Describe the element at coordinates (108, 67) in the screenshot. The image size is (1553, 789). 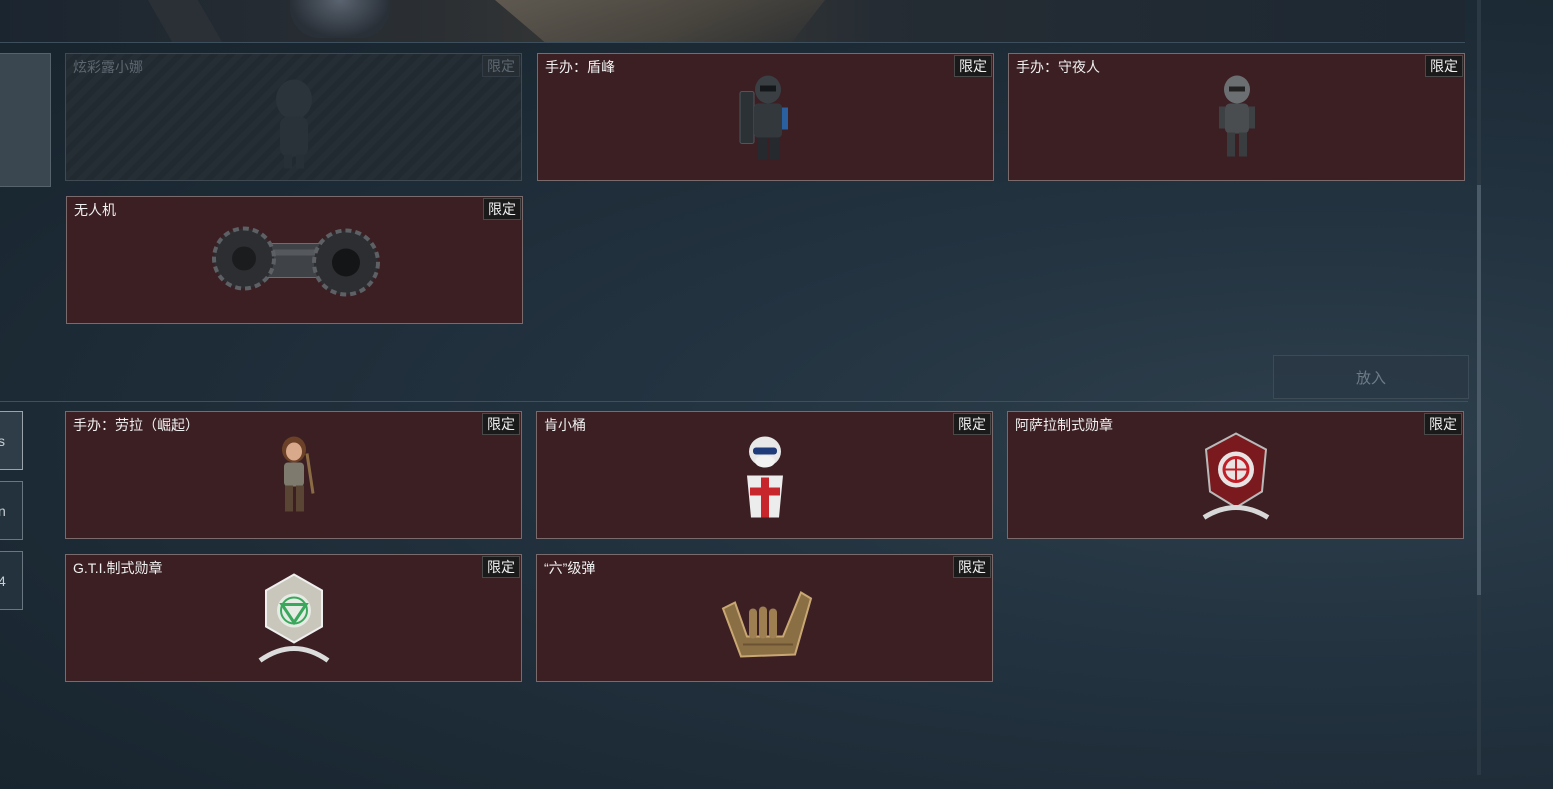
I see `card-title: 炫彩露小娜` at that location.